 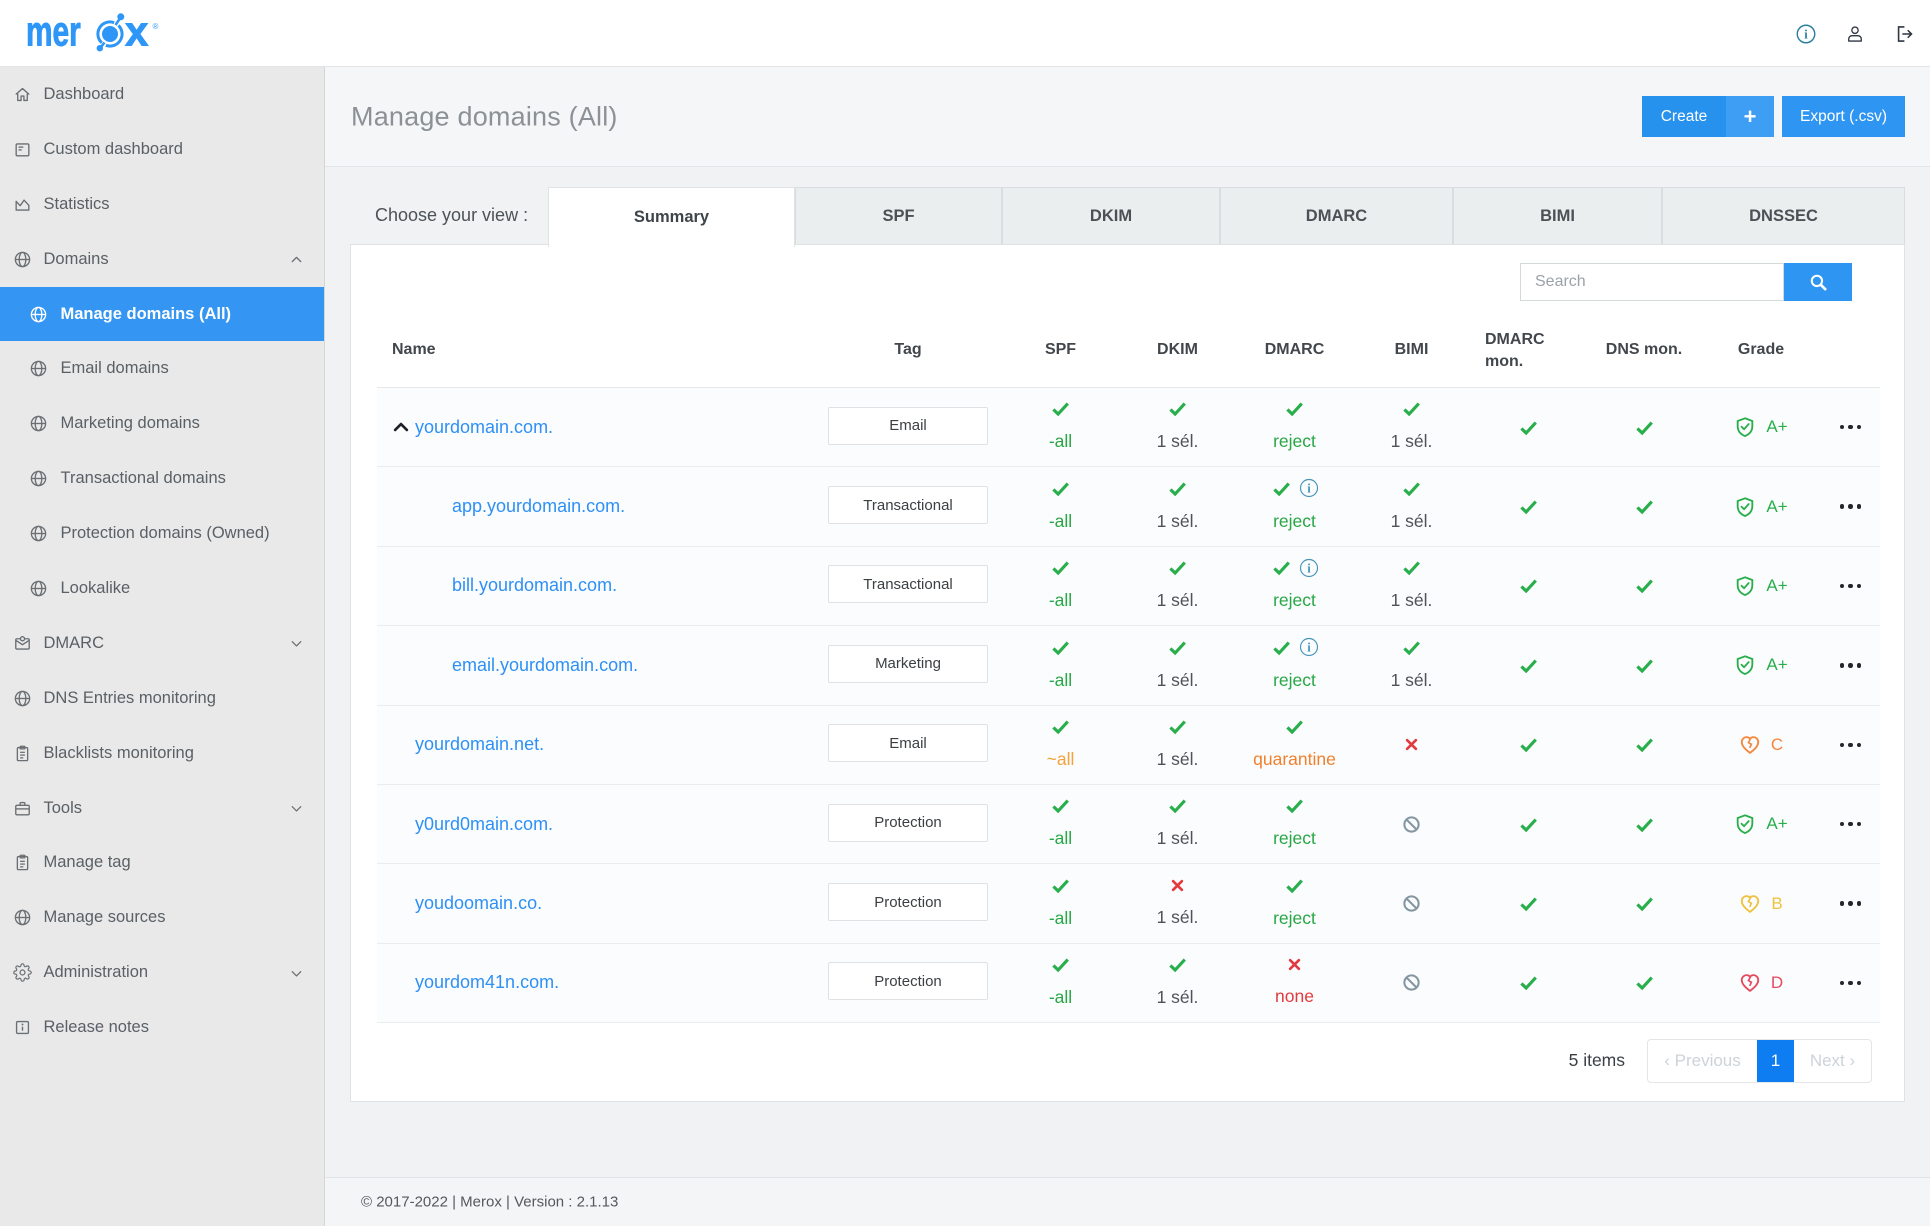 What do you see at coordinates (137, 31) in the screenshot?
I see `svg-text: x` at bounding box center [137, 31].